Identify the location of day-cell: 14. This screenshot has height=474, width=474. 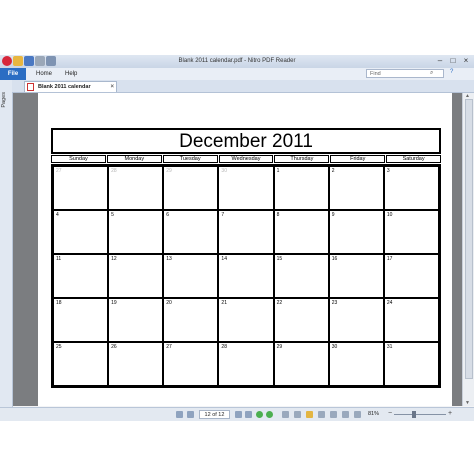
(246, 276).